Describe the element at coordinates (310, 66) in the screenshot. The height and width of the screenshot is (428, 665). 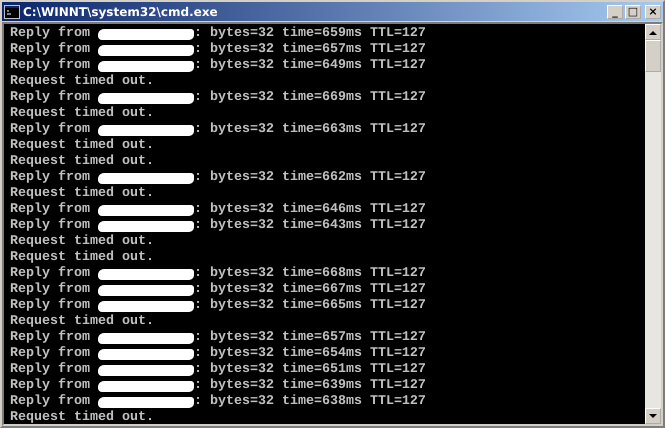
I see `ping-result: : bytes=32 time=649ms TTL=127` at that location.